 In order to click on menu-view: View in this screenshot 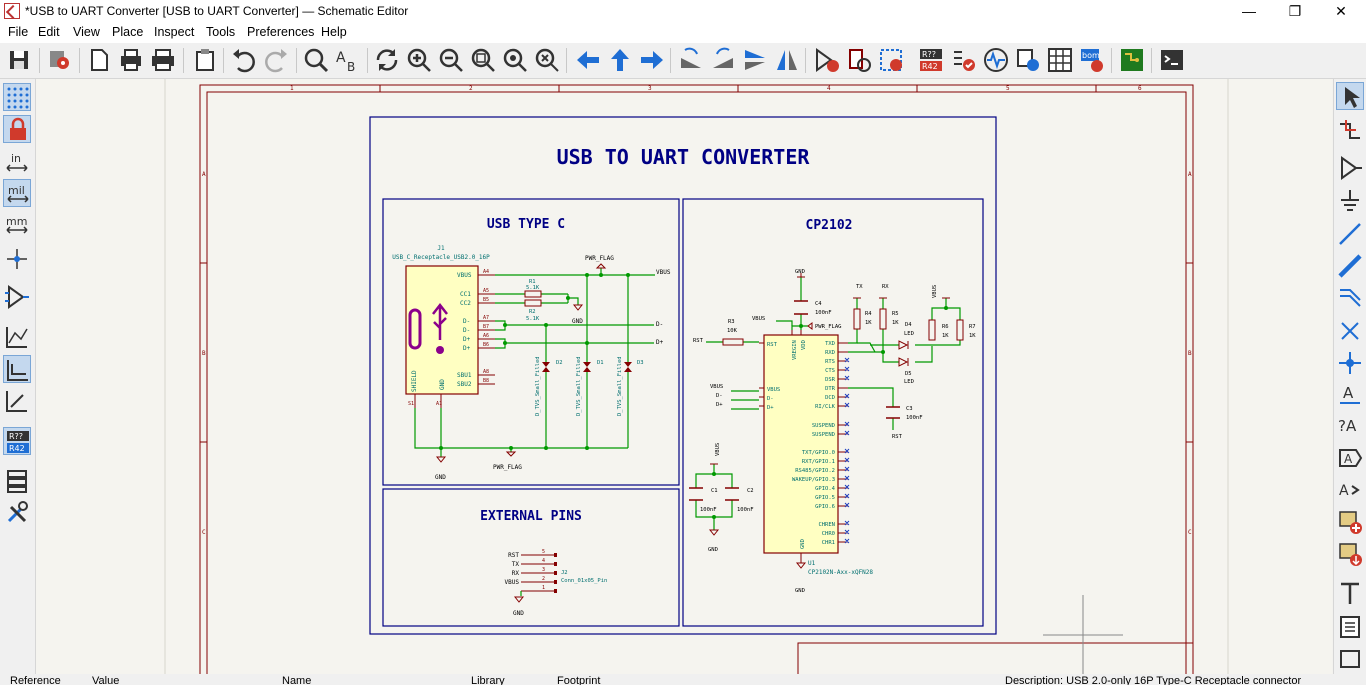, I will do `click(86, 32)`.